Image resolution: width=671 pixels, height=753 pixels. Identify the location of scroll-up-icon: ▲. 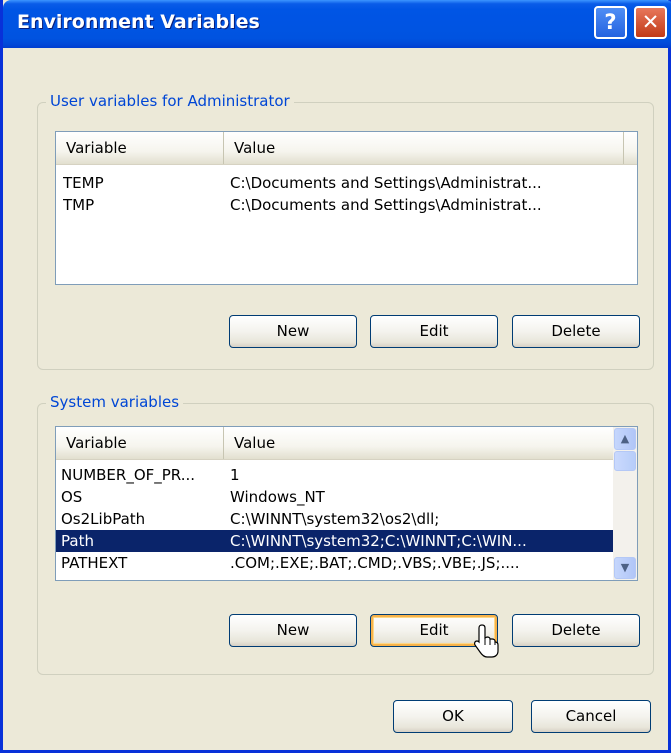
(625, 439).